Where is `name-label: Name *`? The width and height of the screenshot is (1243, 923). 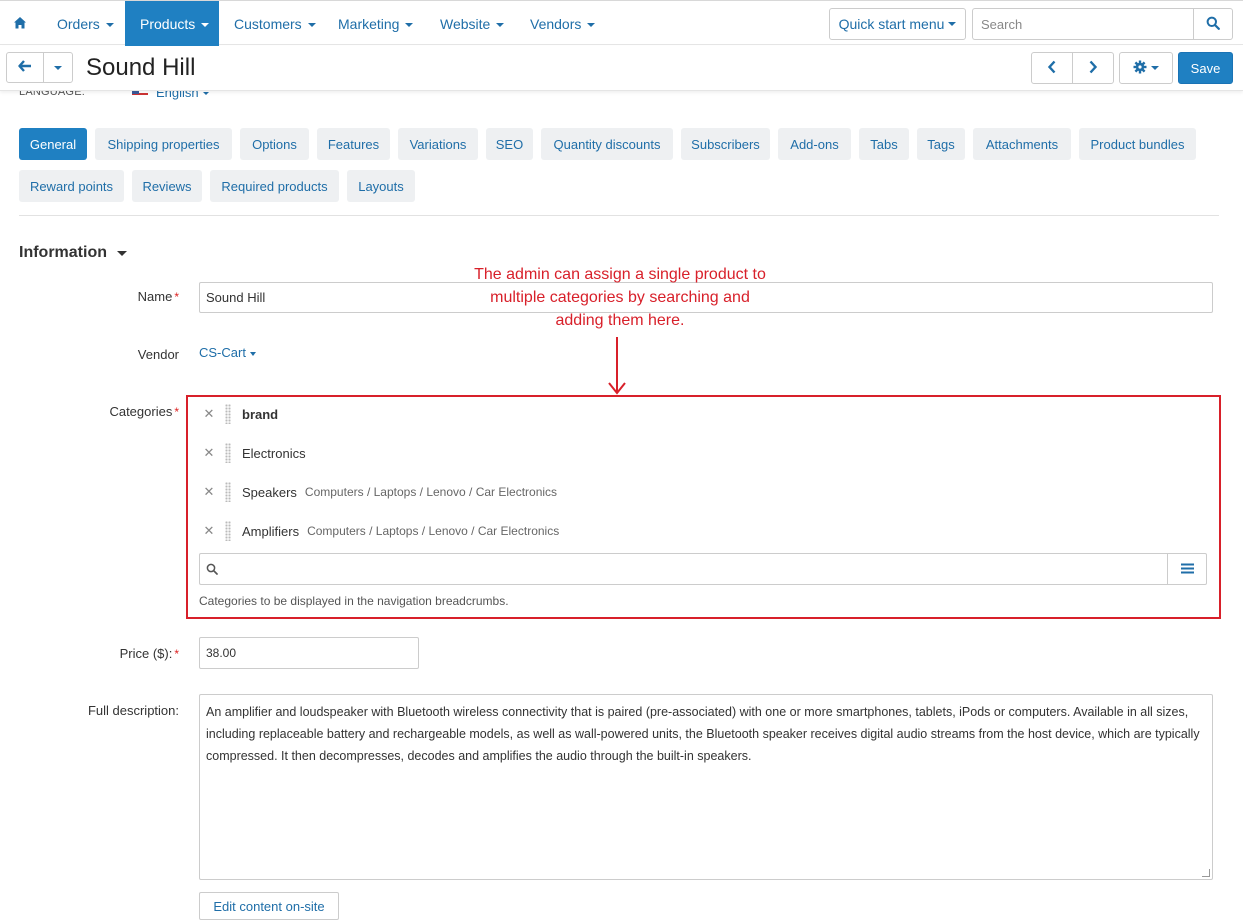 name-label: Name * is located at coordinates (158, 296).